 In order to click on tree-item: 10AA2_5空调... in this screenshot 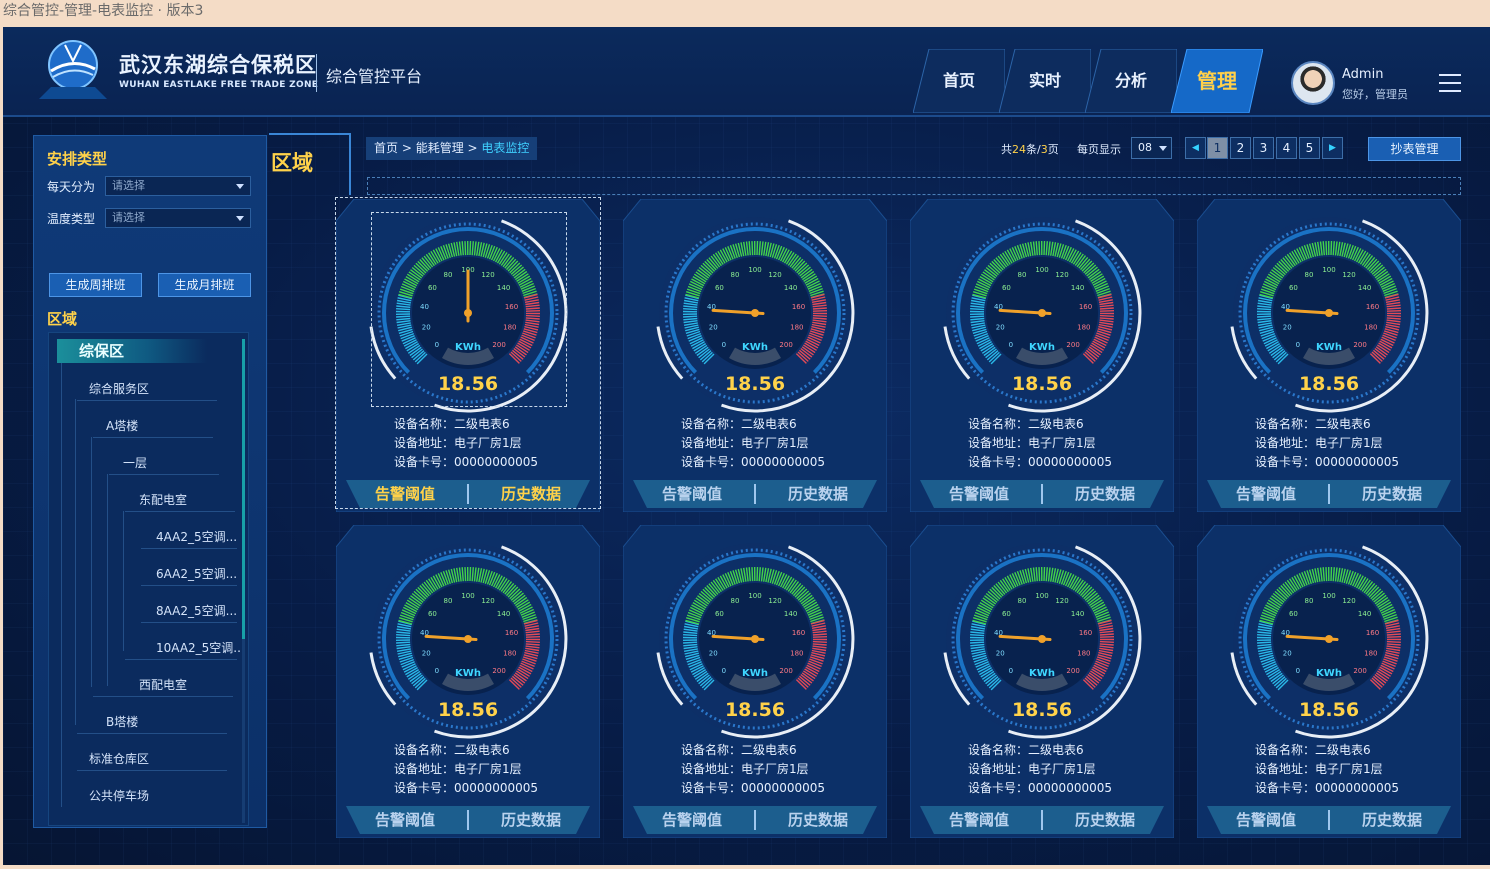, I will do `click(200, 647)`.